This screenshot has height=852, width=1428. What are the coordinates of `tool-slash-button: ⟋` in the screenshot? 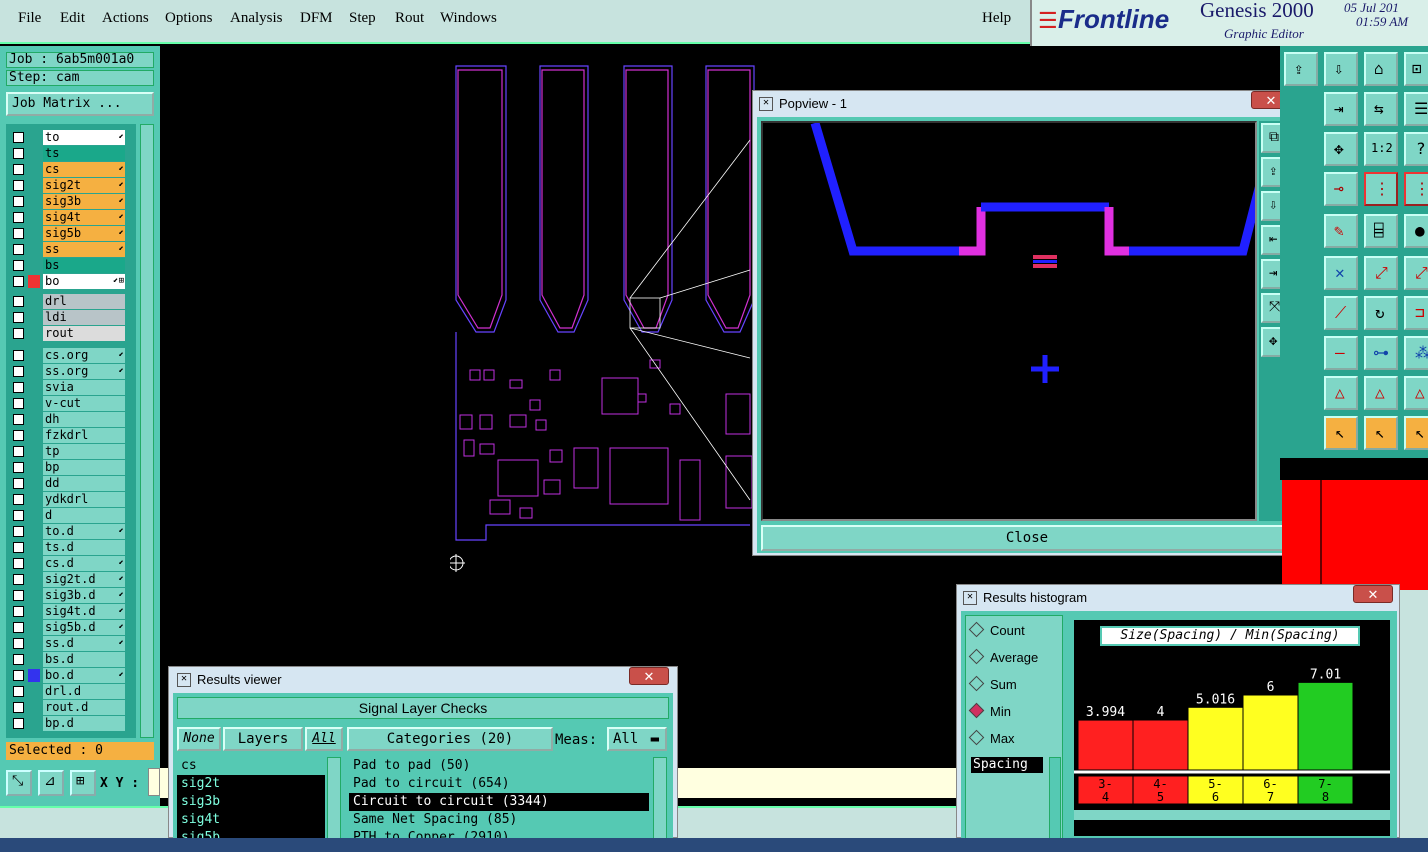 It's located at (1341, 313).